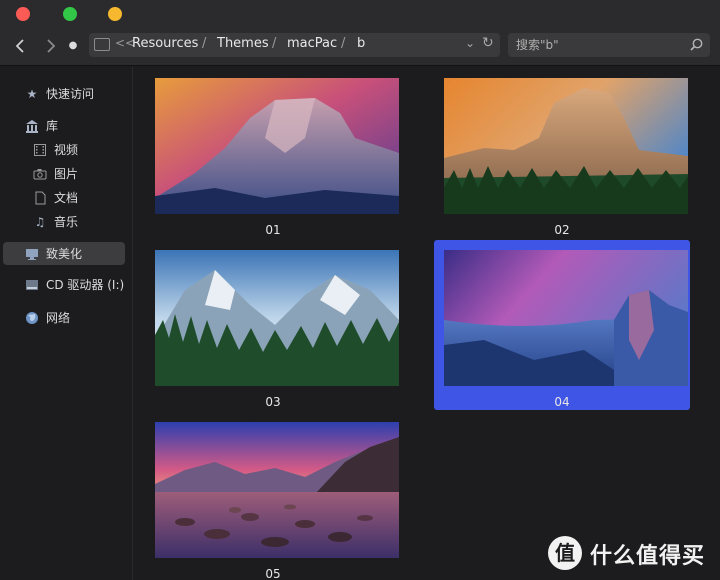 The width and height of the screenshot is (720, 580). I want to click on maximize-window-button, so click(70, 14).